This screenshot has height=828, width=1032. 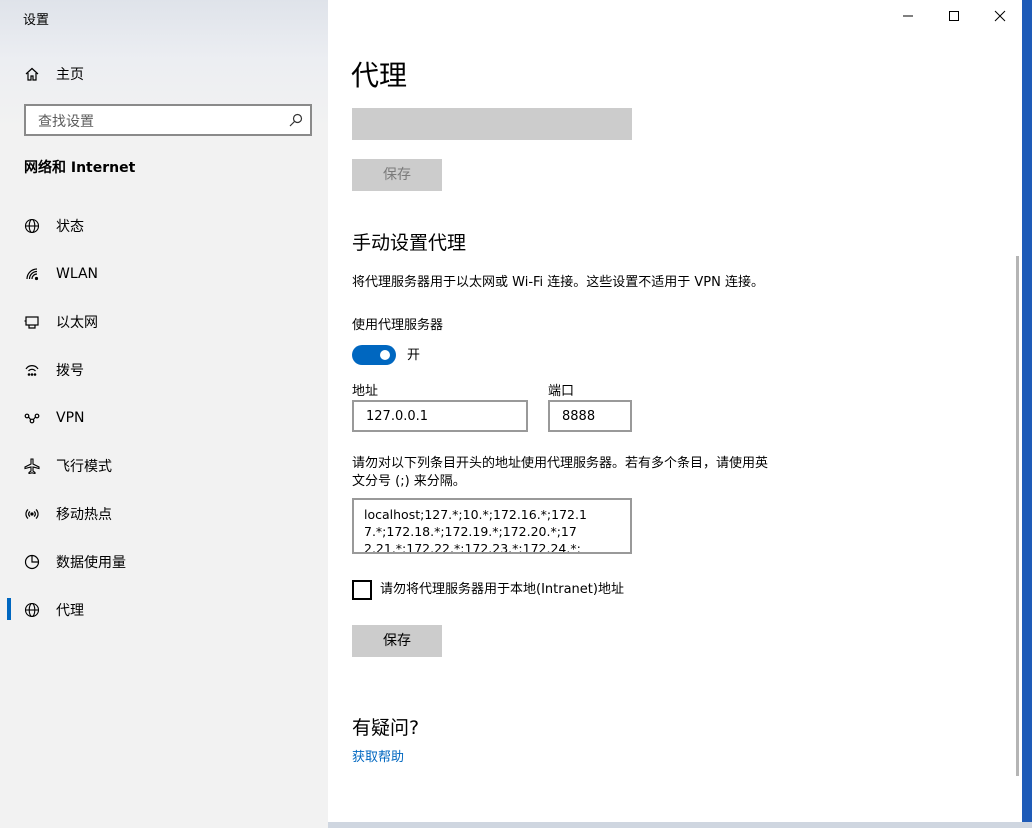 I want to click on manual-proxy-heading: 手动设置代理, so click(x=409, y=243).